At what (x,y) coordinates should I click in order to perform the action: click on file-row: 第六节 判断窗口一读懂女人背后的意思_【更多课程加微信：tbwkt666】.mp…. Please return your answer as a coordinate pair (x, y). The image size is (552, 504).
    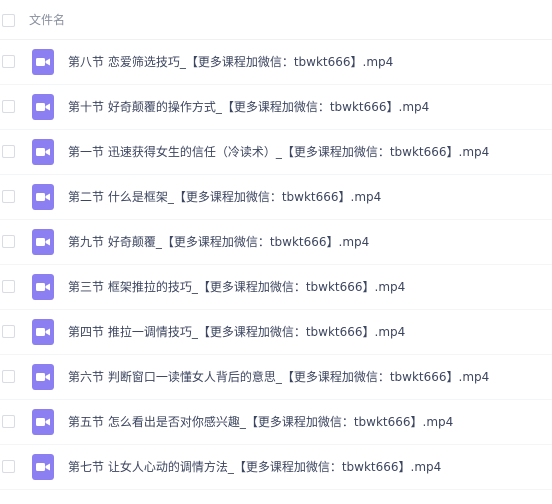
    Looking at the image, I should click on (276, 377).